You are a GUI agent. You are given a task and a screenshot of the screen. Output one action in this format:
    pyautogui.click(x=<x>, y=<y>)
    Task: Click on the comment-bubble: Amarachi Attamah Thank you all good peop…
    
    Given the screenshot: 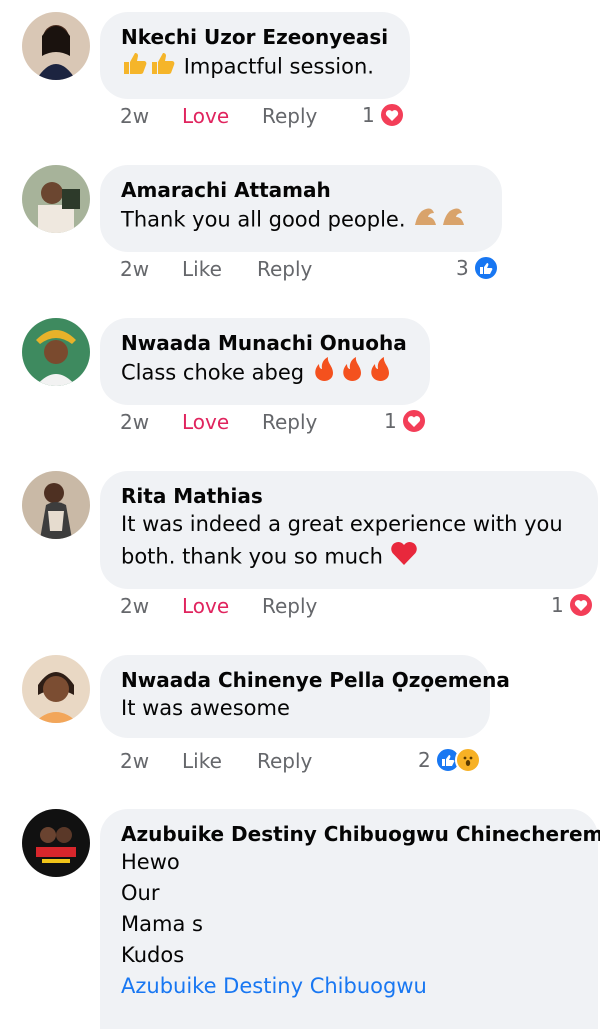 What is the action you would take?
    pyautogui.click(x=301, y=208)
    